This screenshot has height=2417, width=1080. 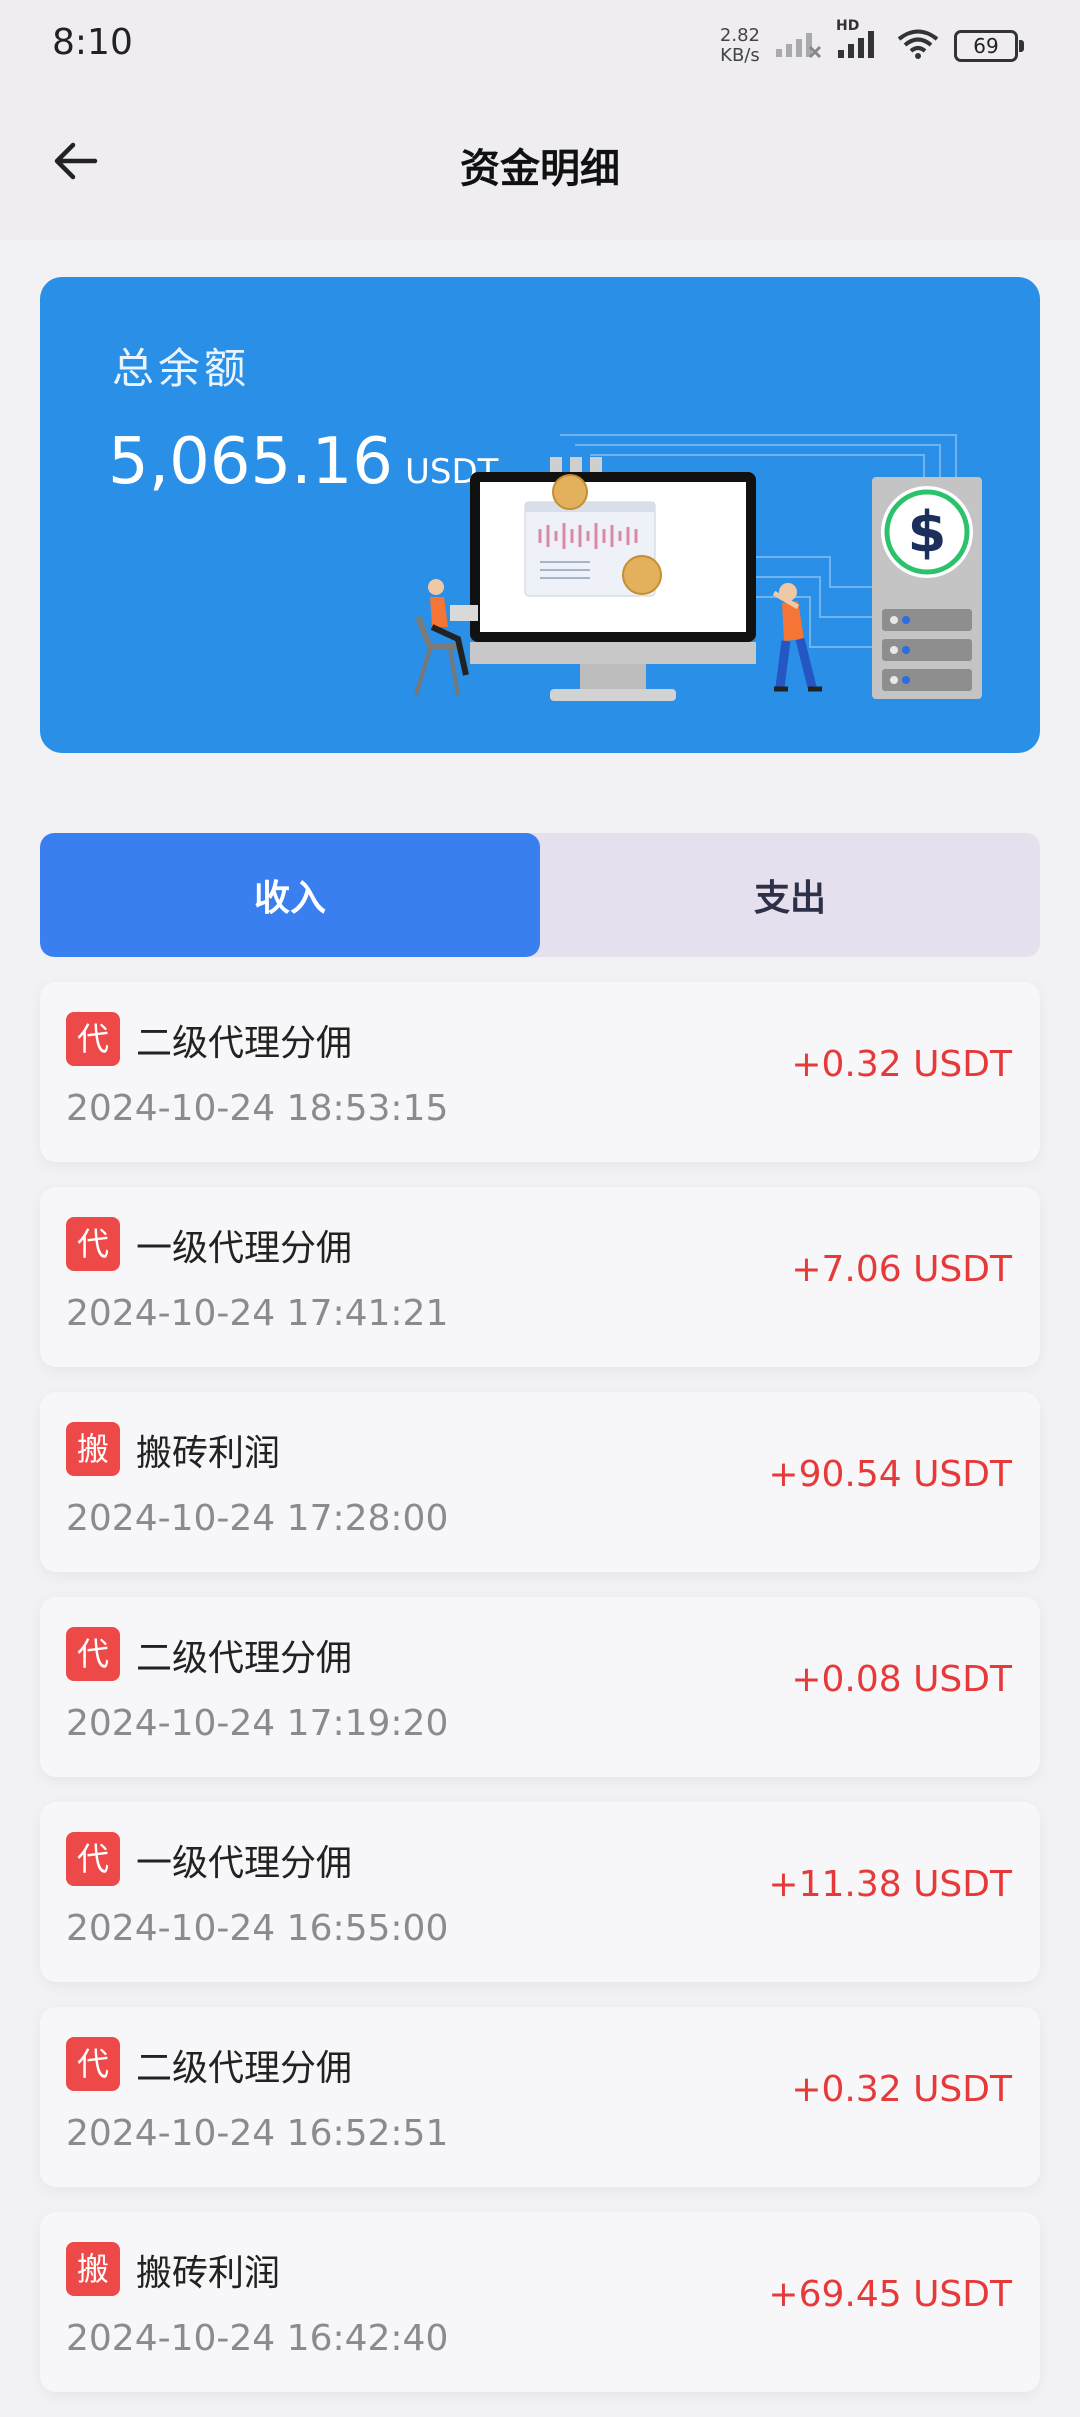 What do you see at coordinates (257, 1108) in the screenshot?
I see `record-time: 2024-10-24 18:53:15` at bounding box center [257, 1108].